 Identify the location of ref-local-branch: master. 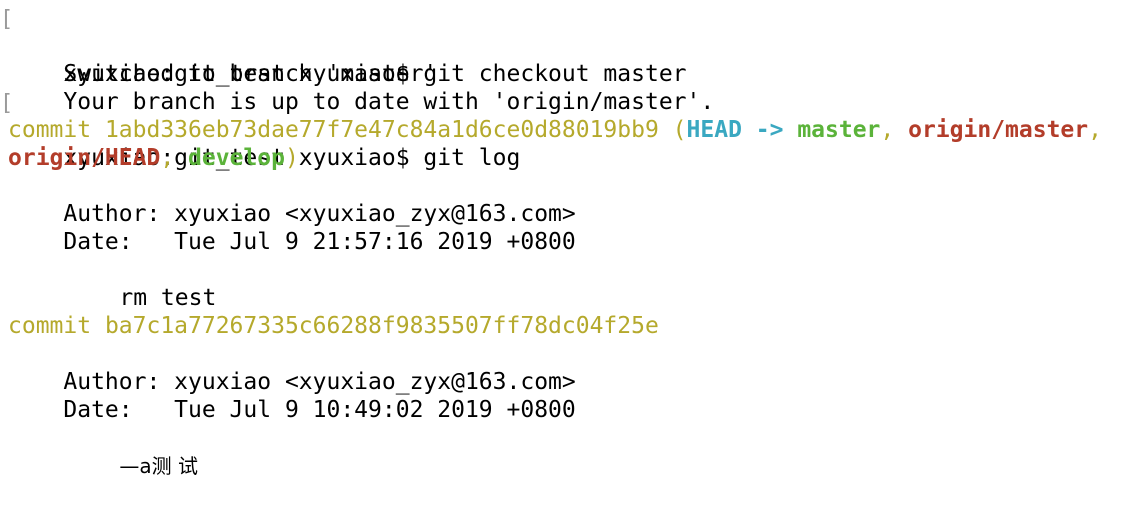
(839, 130).